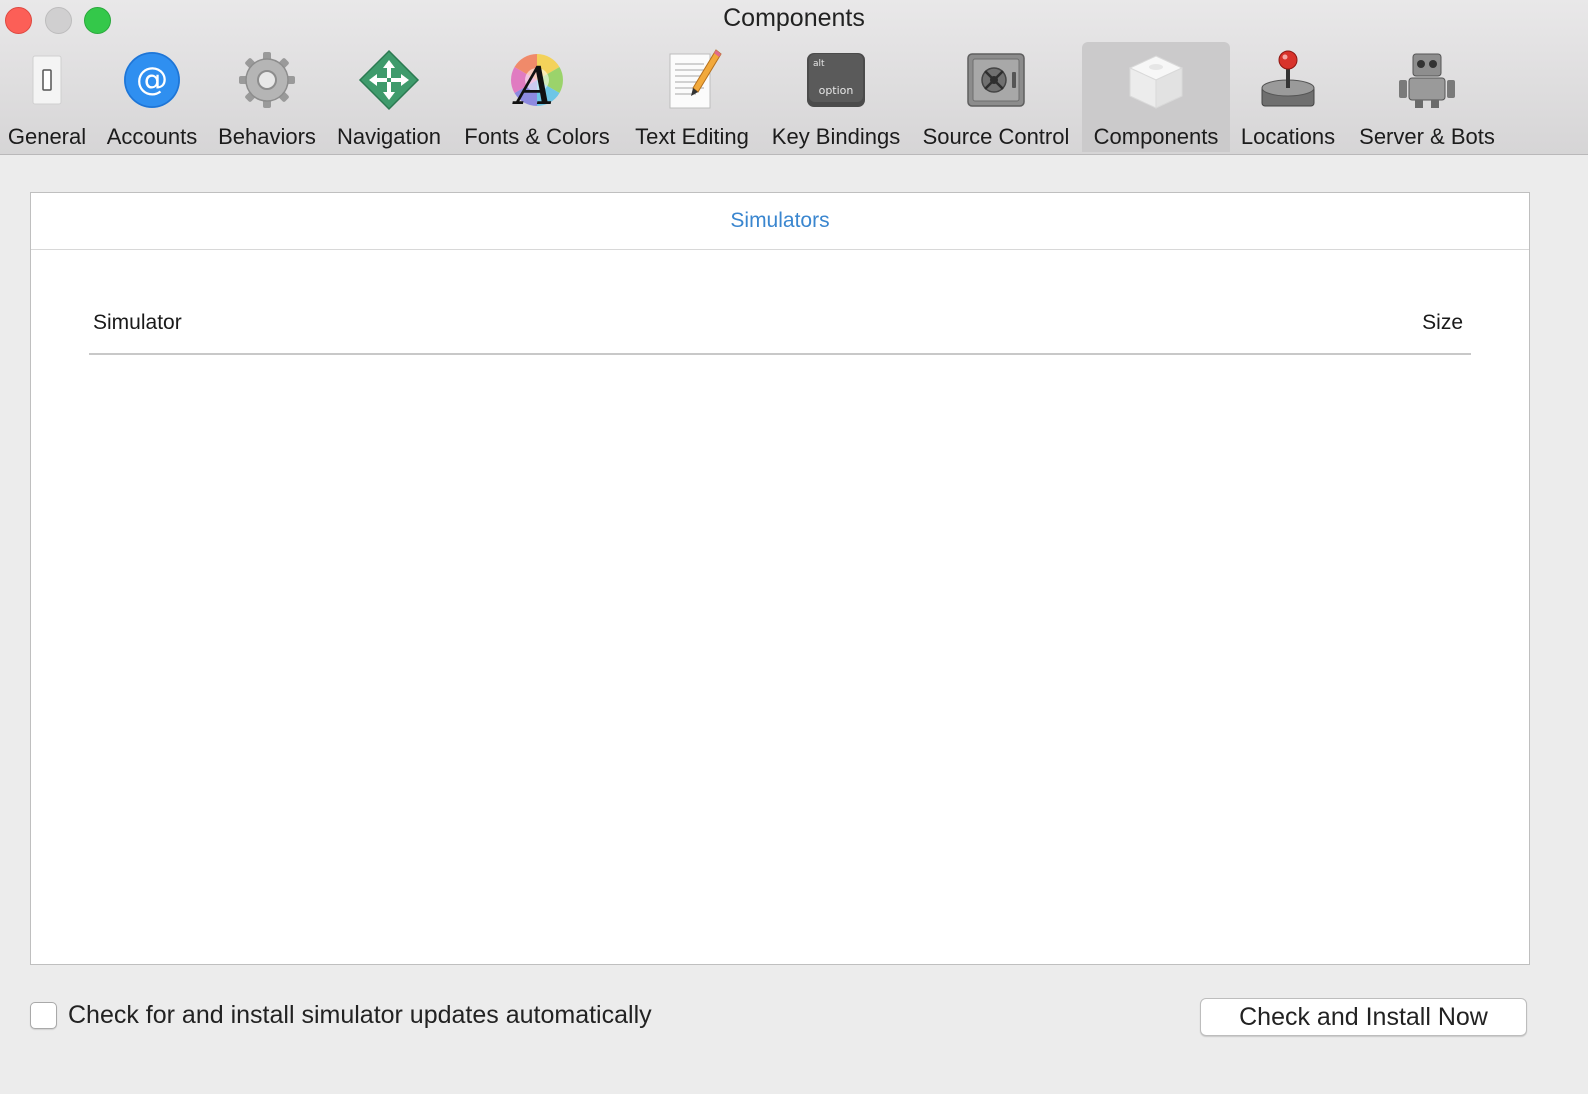 The height and width of the screenshot is (1094, 1588). I want to click on toolbar-label: Source Control, so click(996, 136).